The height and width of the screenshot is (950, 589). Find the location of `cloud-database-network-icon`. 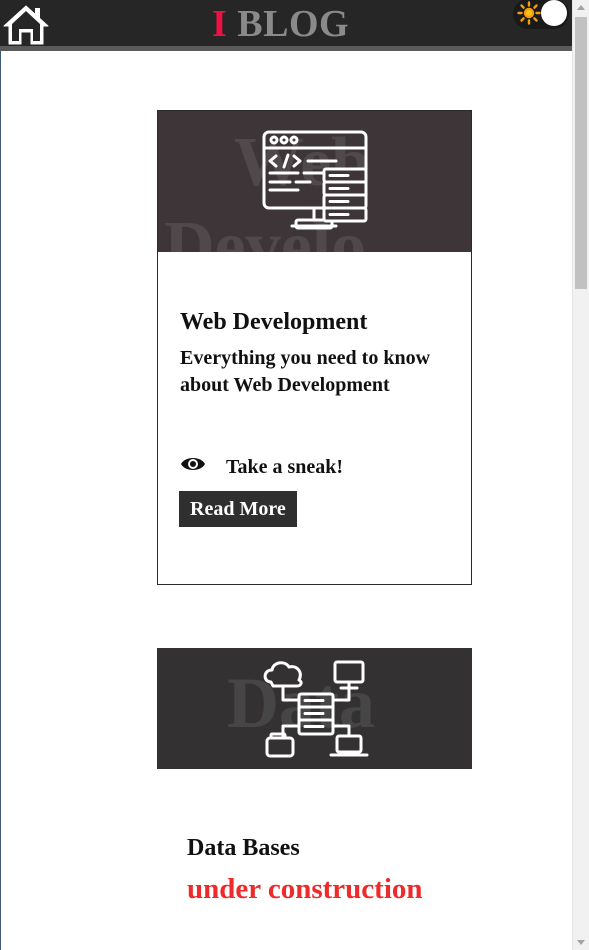

cloud-database-network-icon is located at coordinates (316, 709).